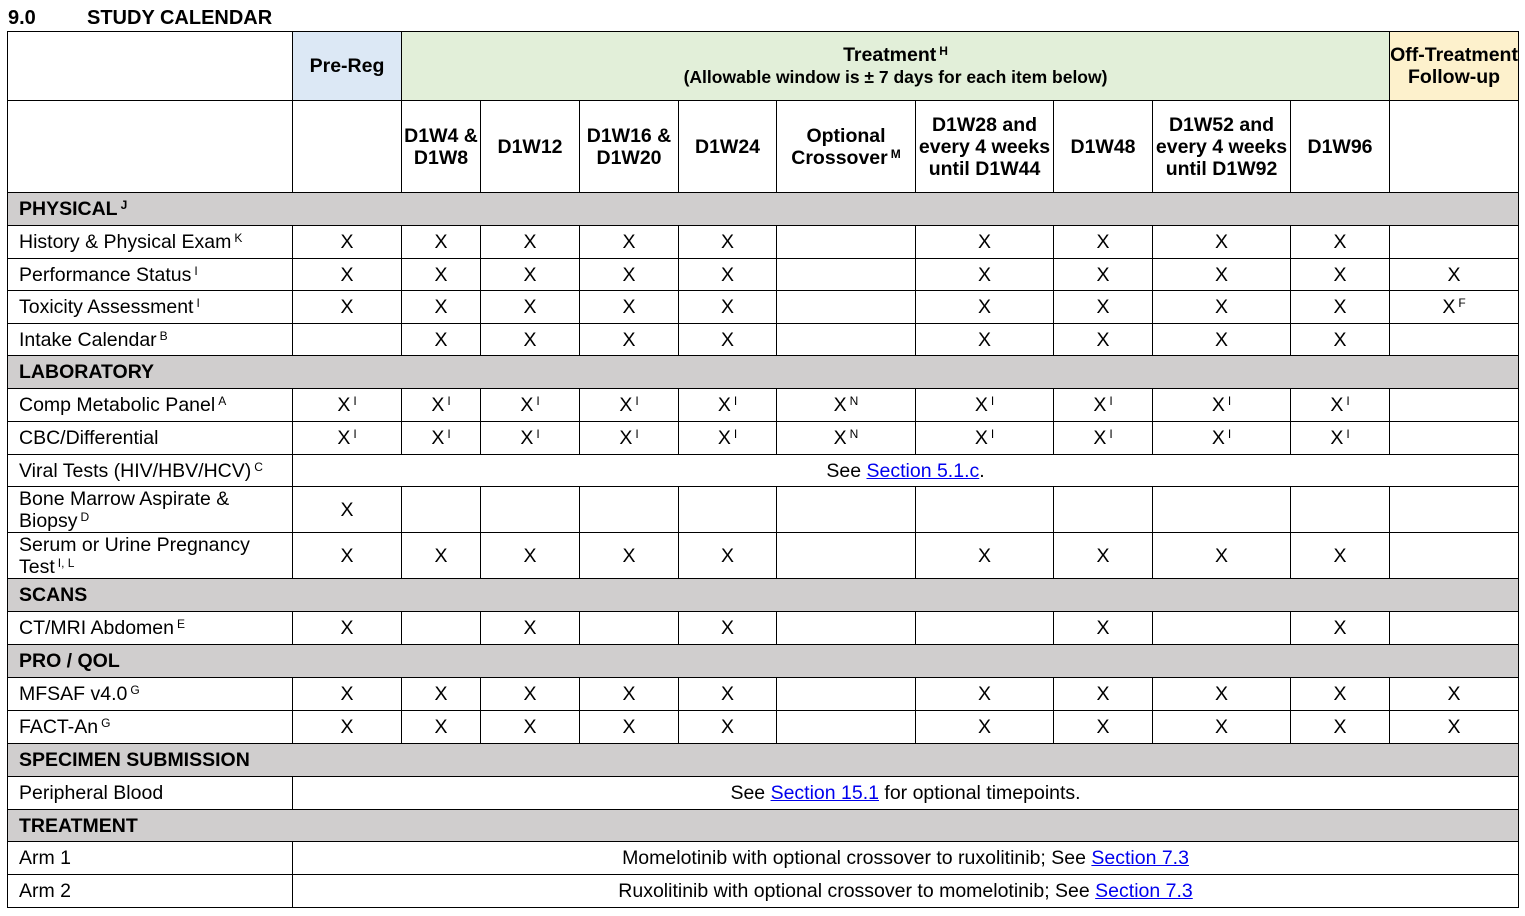  What do you see at coordinates (180, 18) in the screenshot?
I see `section-title: STUDY CALENDAR` at bounding box center [180, 18].